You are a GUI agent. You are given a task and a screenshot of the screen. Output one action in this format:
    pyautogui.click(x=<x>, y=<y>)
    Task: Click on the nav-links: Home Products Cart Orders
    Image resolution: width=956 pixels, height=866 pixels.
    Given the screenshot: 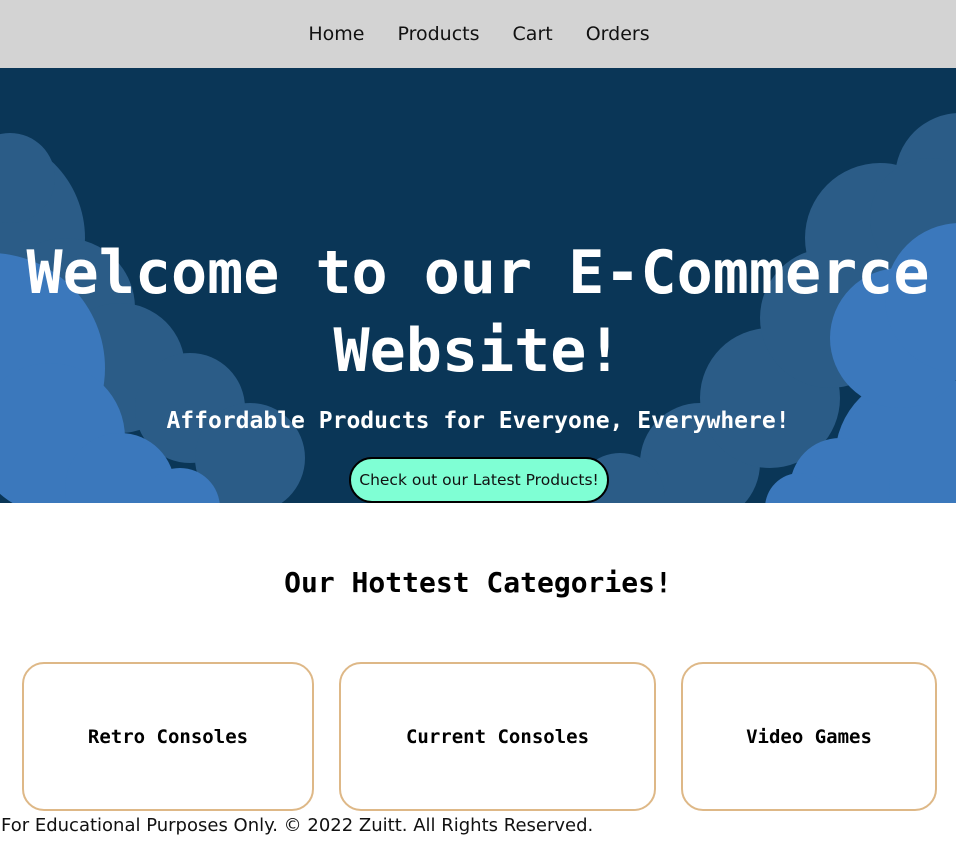 What is the action you would take?
    pyautogui.click(x=479, y=34)
    